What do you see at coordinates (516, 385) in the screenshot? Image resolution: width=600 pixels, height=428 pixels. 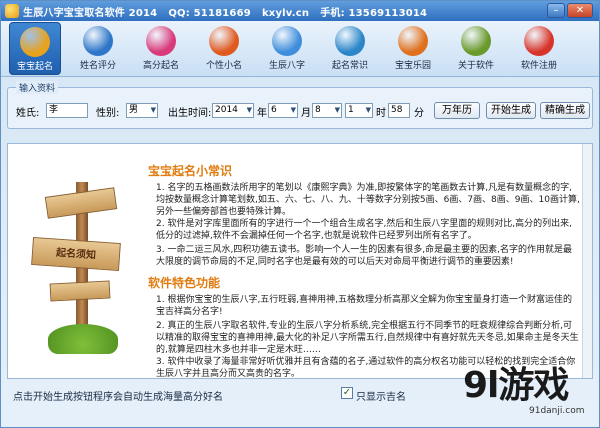 I see `logo-text: 9l游戏` at bounding box center [516, 385].